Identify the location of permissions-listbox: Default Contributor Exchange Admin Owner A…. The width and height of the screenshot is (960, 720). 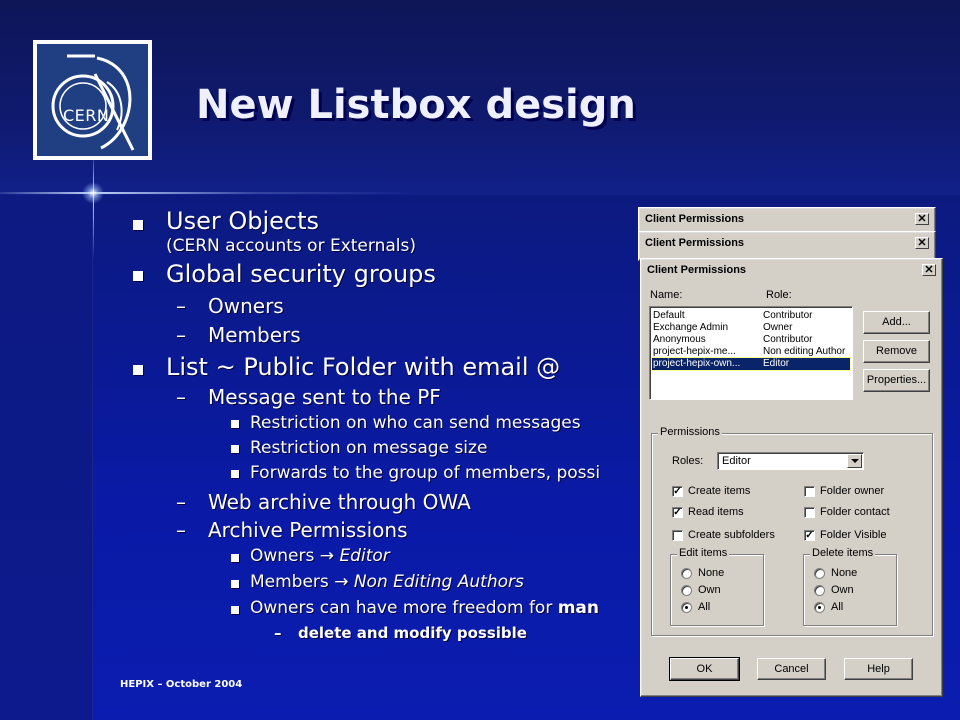
(751, 353).